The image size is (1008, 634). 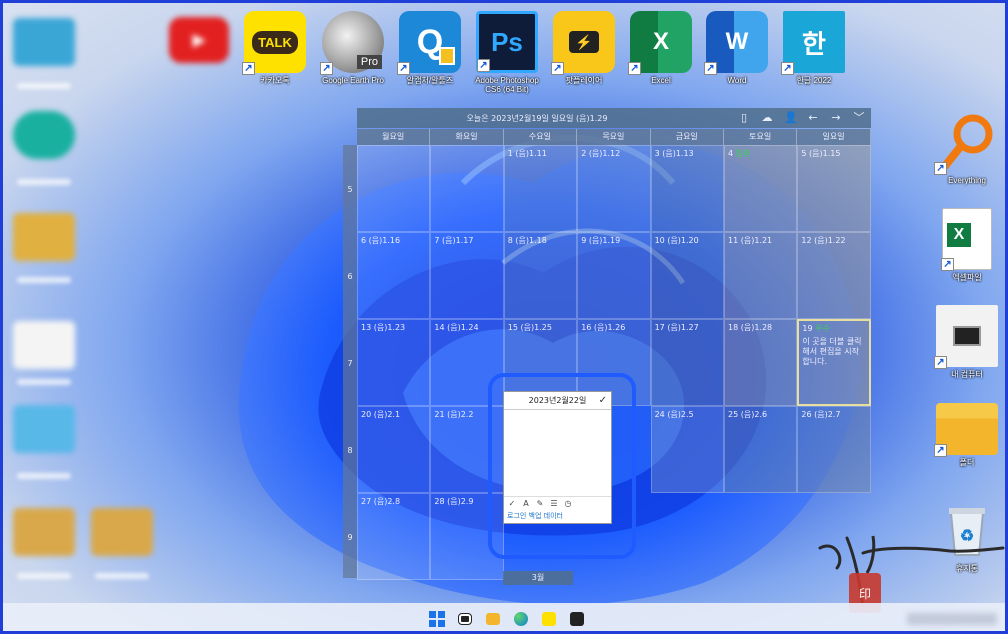 What do you see at coordinates (549, 619) in the screenshot?
I see `kakaotalk-taskbar-icon` at bounding box center [549, 619].